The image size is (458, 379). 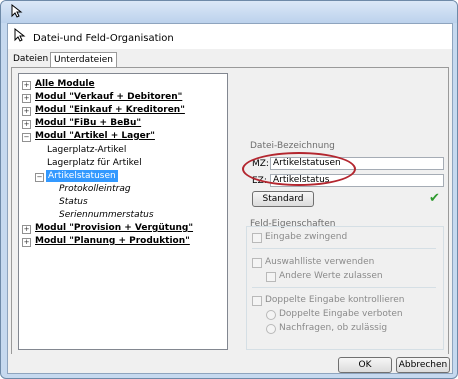 I want to click on cancel-button: Abbrechen, so click(x=423, y=365).